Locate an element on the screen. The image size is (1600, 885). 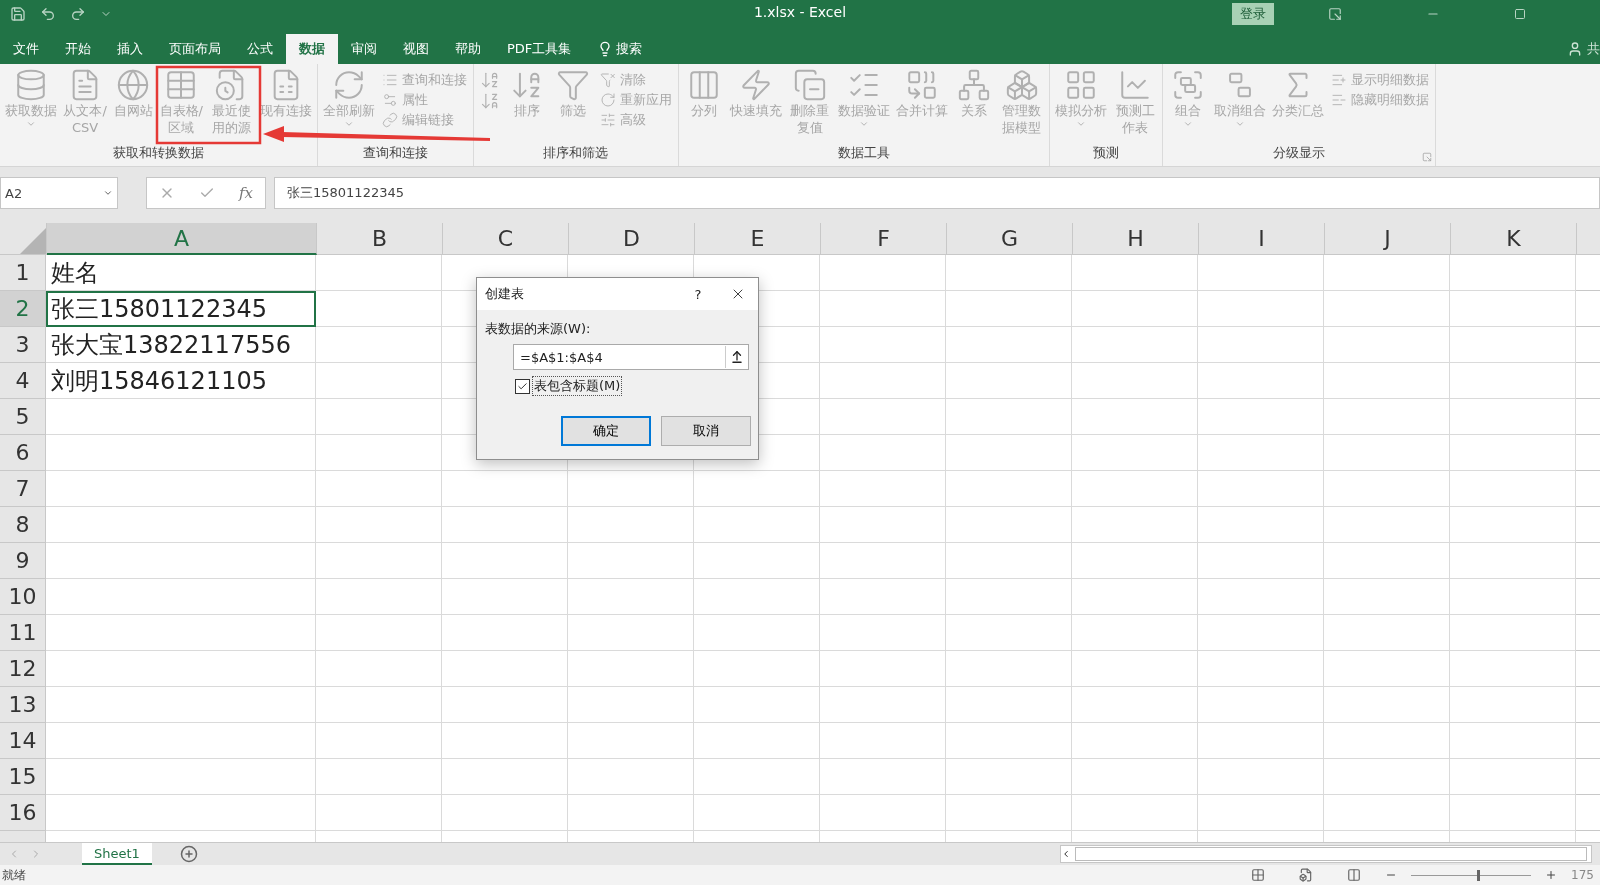
group-label: 排序和筛选 is located at coordinates (576, 153).